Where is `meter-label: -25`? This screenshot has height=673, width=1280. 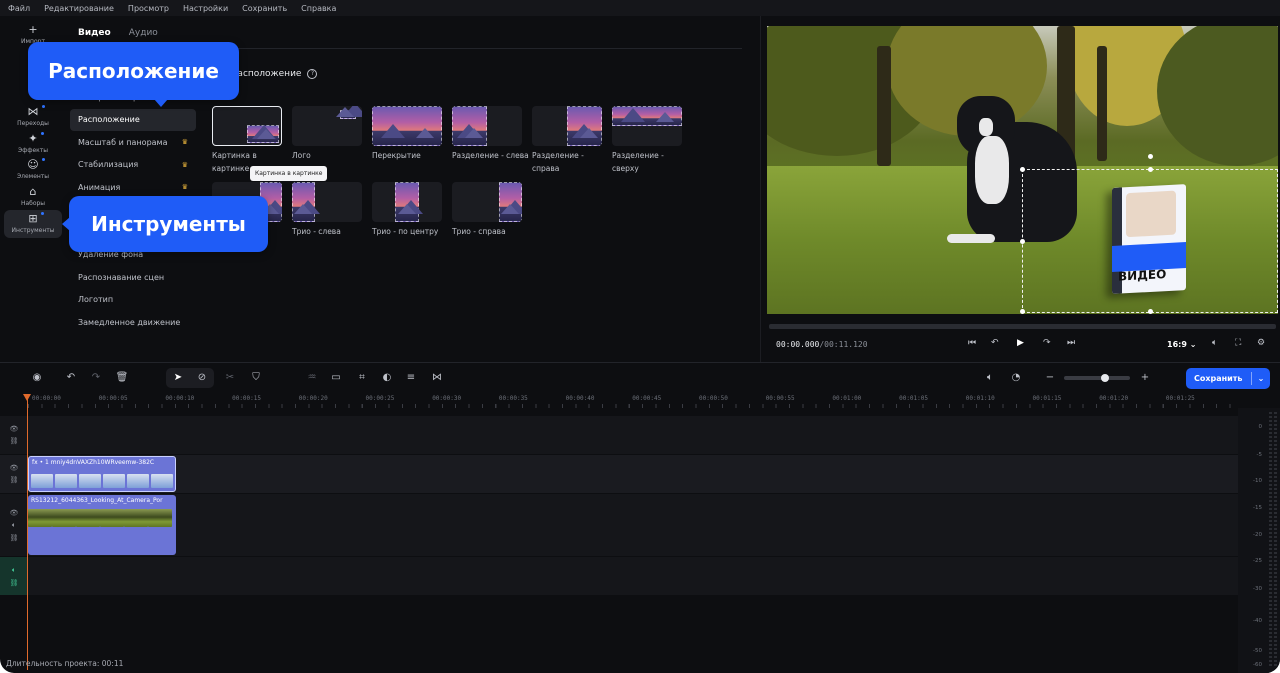
meter-label: -25 is located at coordinates (1257, 561).